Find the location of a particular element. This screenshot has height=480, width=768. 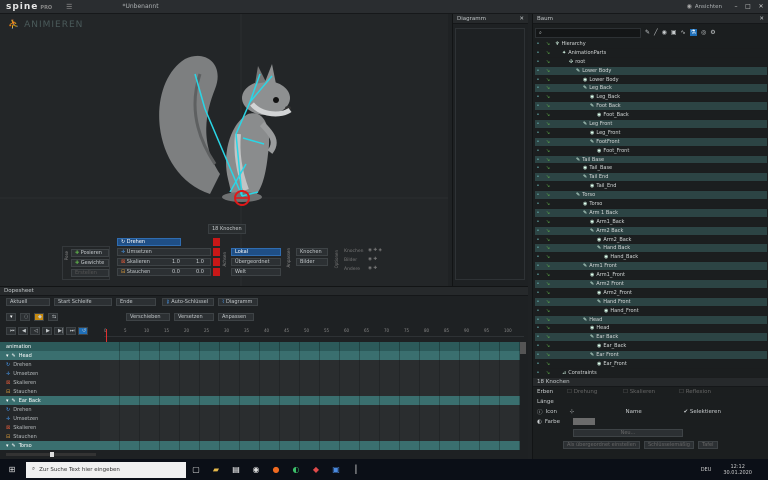

end-field: Ende is located at coordinates (136, 302).